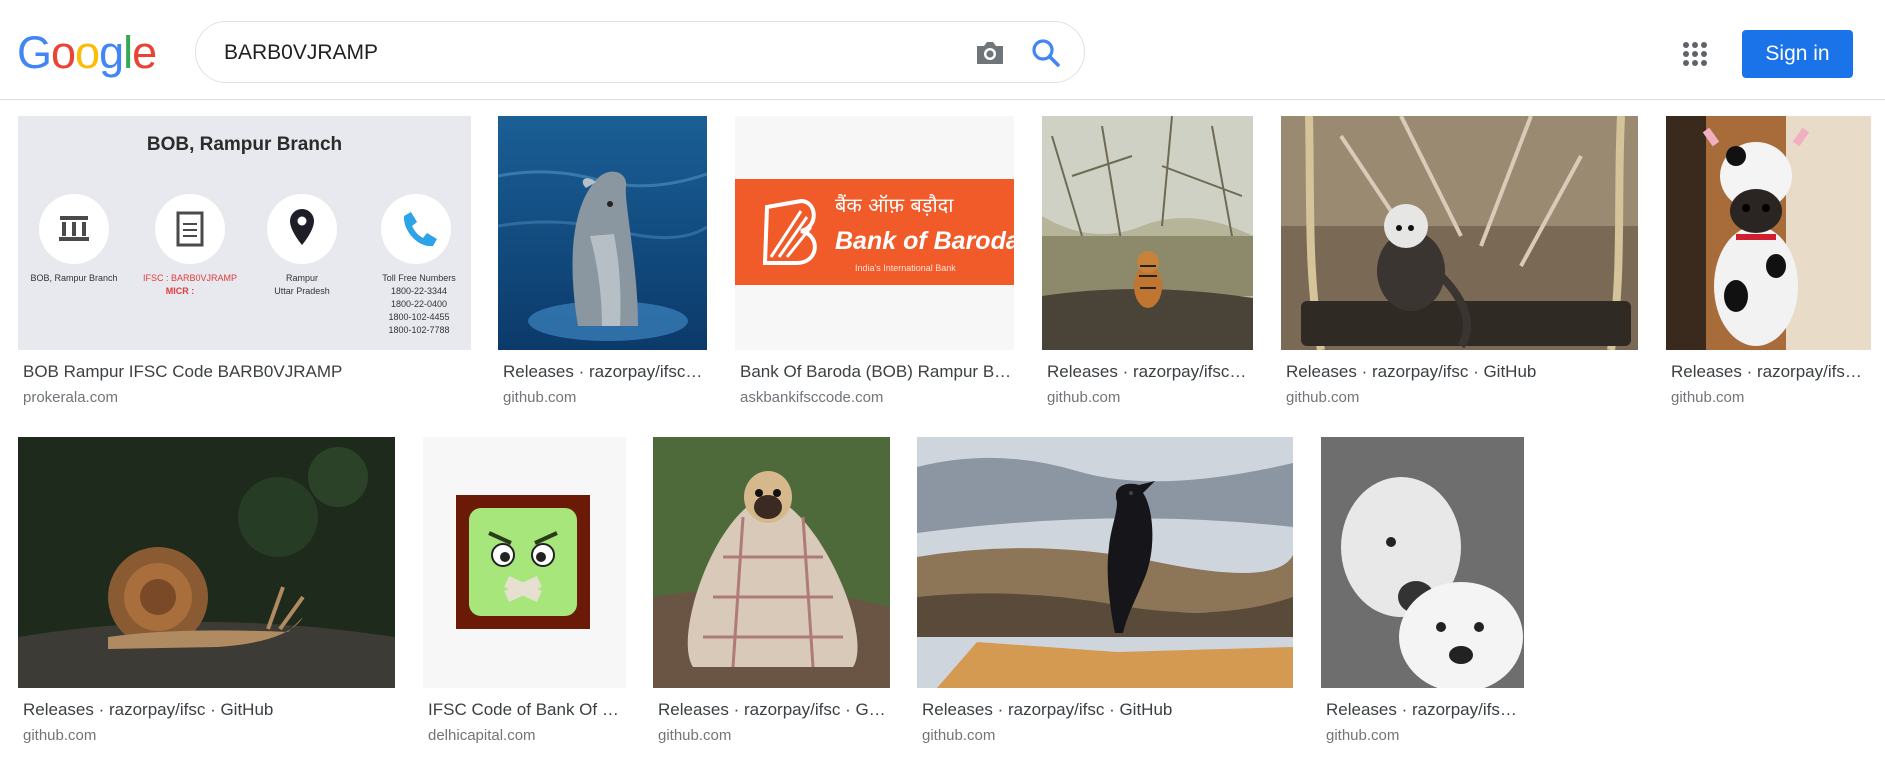  I want to click on camera-icon, so click(990, 53).